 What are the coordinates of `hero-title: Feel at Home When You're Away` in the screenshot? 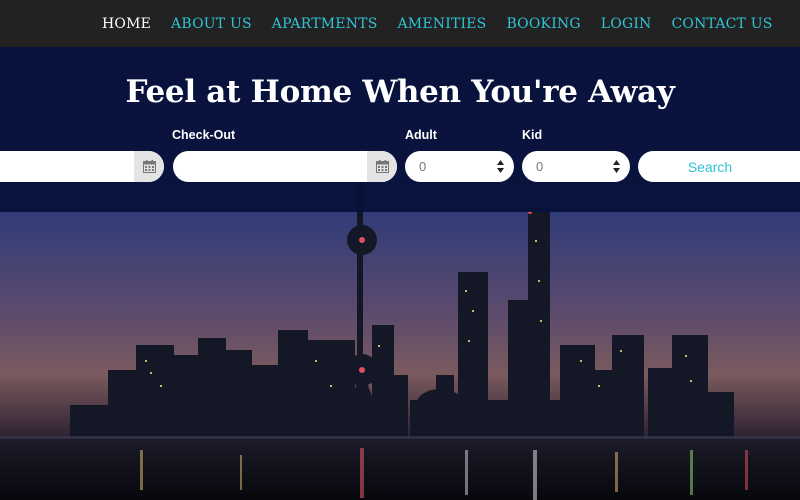 It's located at (400, 92).